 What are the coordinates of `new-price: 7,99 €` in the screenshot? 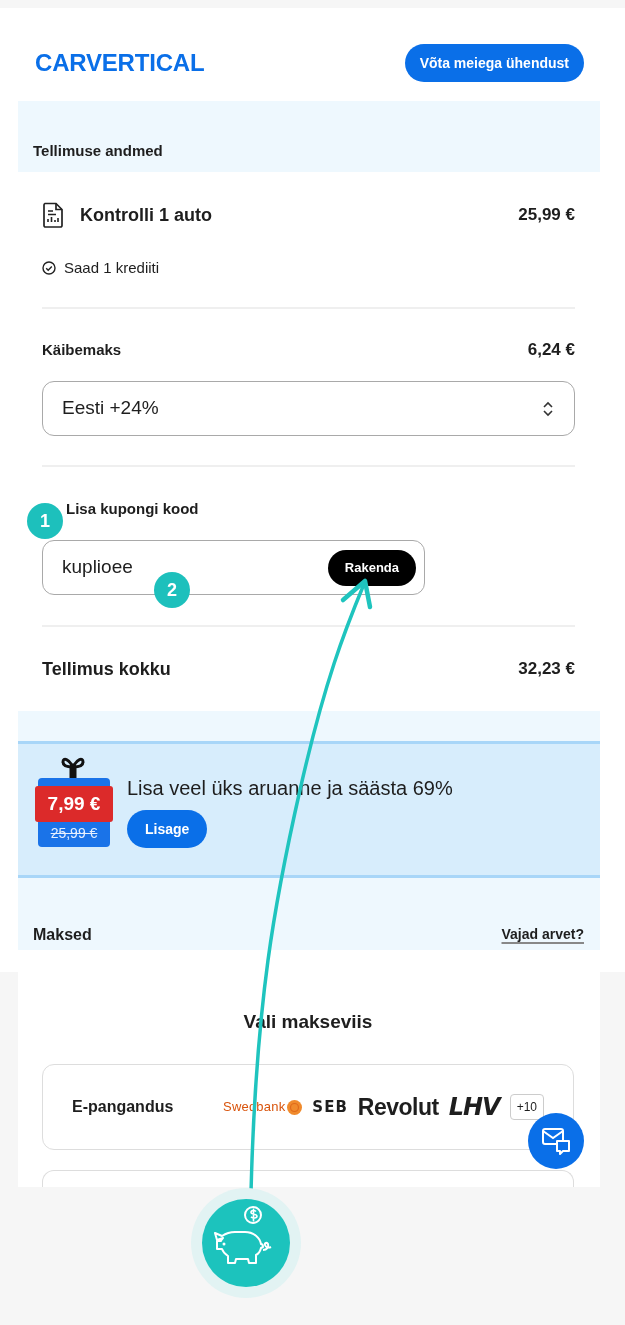 It's located at (74, 804).